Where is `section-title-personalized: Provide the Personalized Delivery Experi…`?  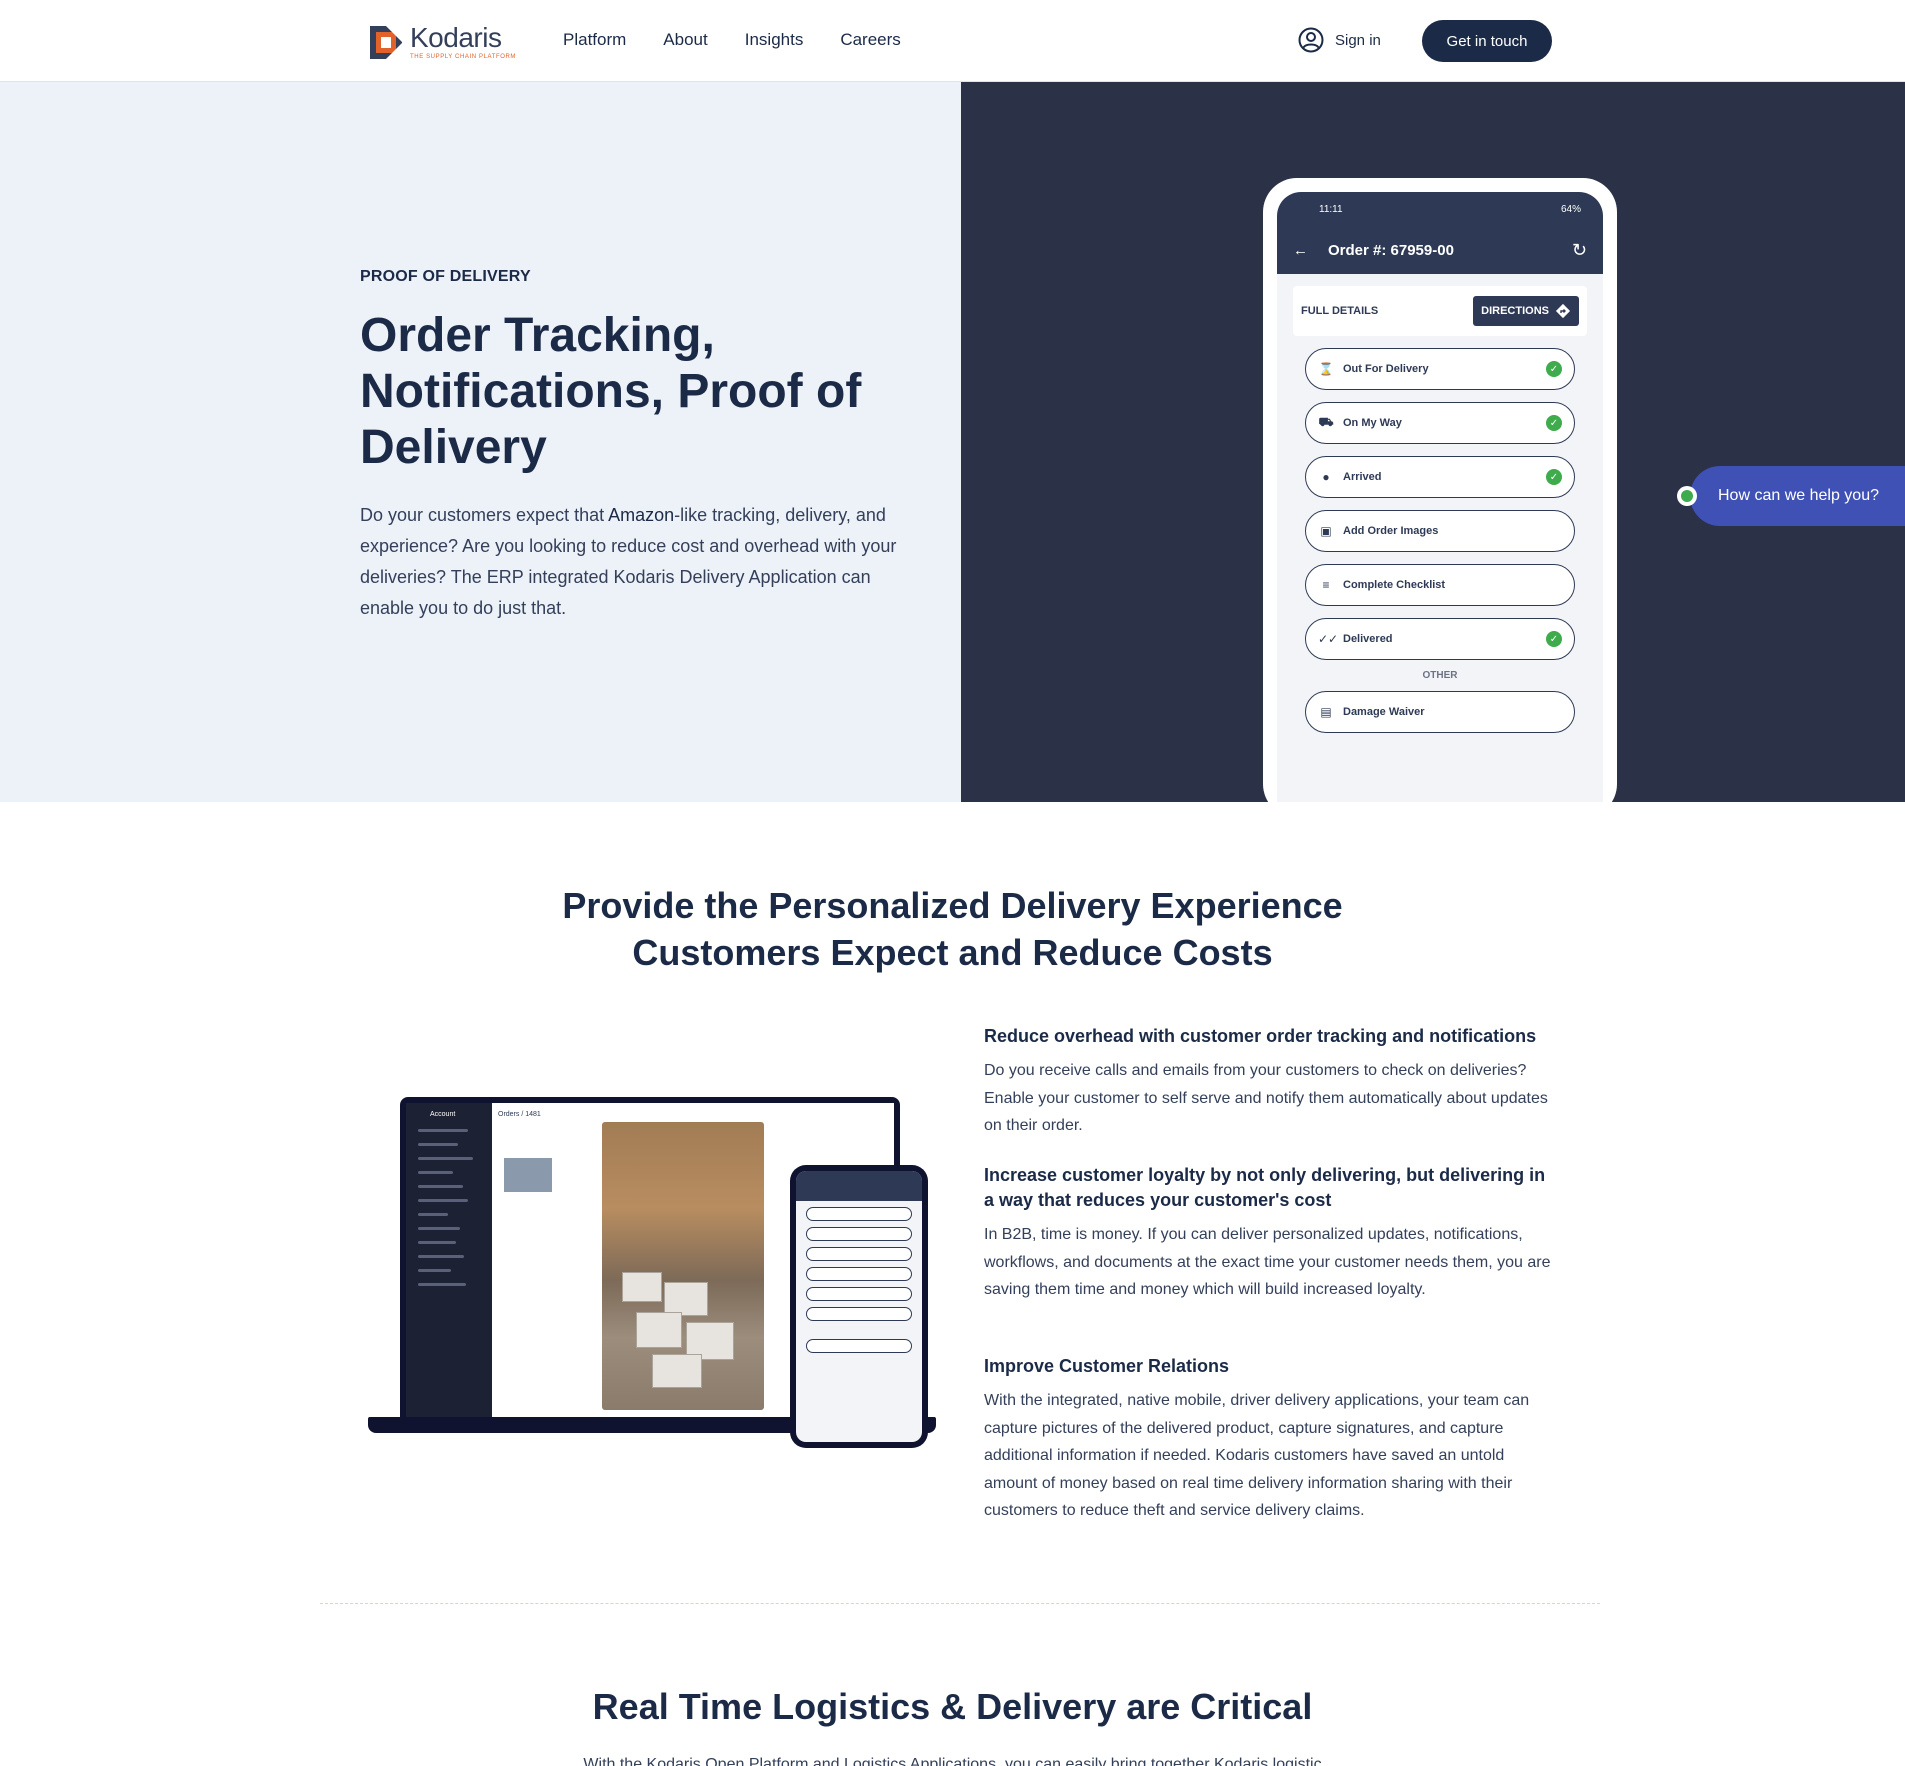
section-title-personalized: Provide the Personalized Delivery Experi… is located at coordinates (952, 929).